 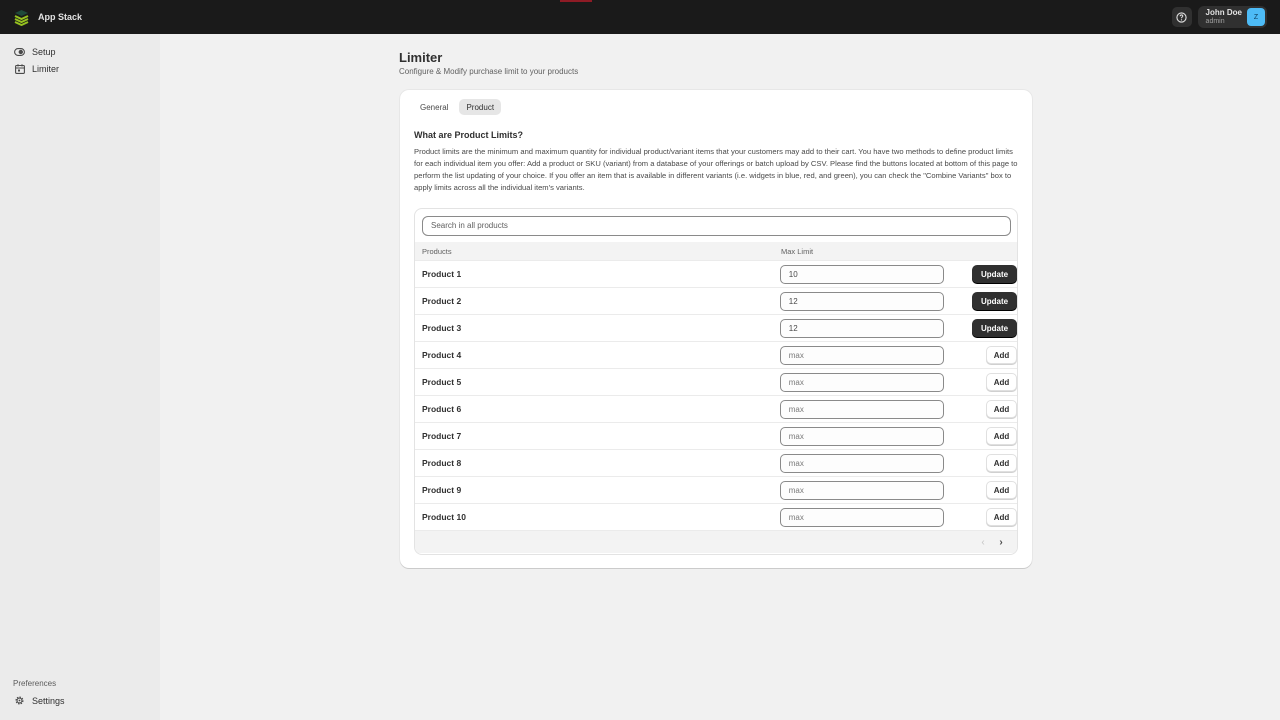 What do you see at coordinates (48, 700) in the screenshot?
I see `sidebar-item-label: Settings` at bounding box center [48, 700].